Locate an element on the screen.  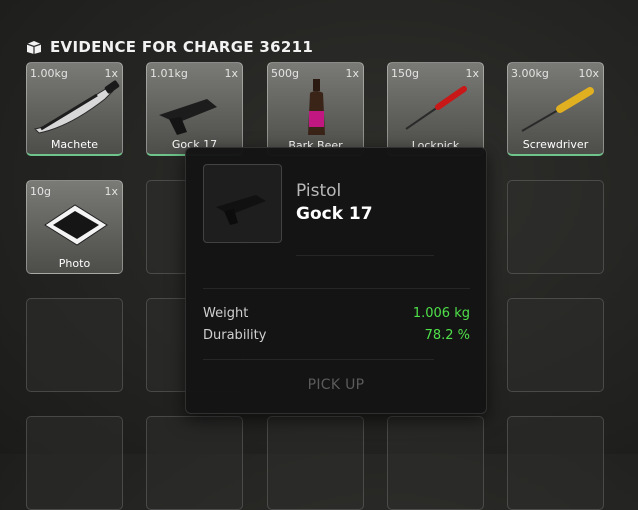
inventory-slot-pistol: 1.01kg 1x Gock 17 is located at coordinates (194, 109).